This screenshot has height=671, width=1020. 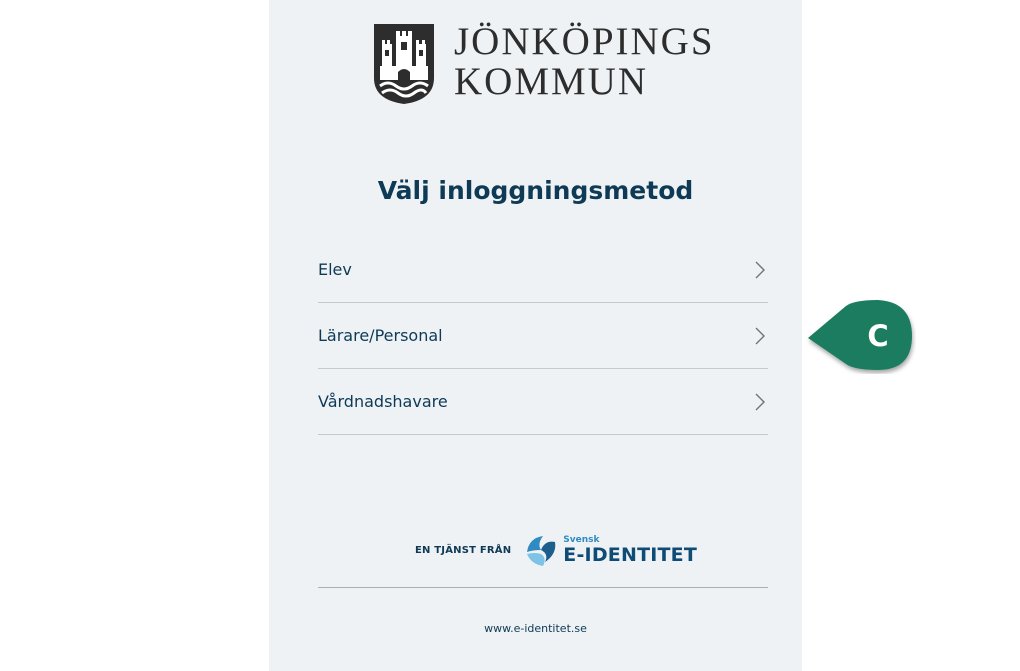 I want to click on login-method-list: Elev Lärare/Personal Vårdnadshavare, so click(x=543, y=336).